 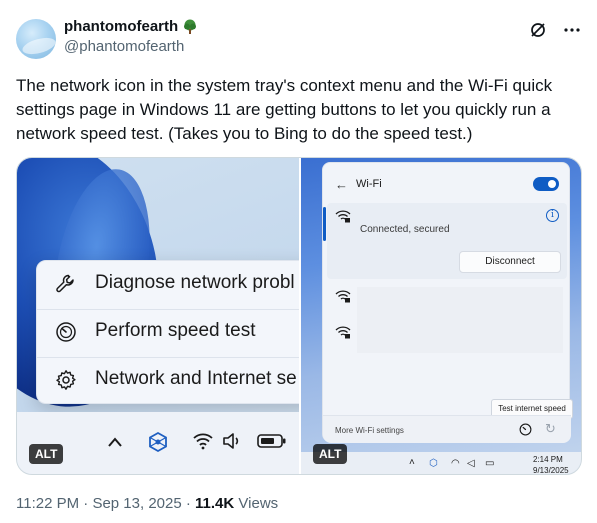 I want to click on author-names: phantomofearth @phantomofearth, so click(x=131, y=37).